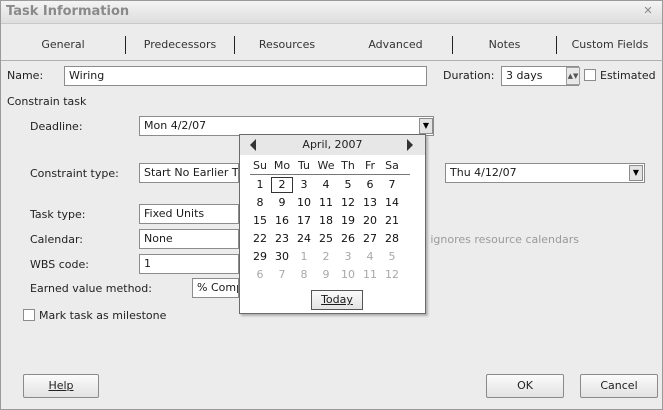 This screenshot has height=410, width=663. What do you see at coordinates (189, 239) in the screenshot?
I see `calendar-select: None` at bounding box center [189, 239].